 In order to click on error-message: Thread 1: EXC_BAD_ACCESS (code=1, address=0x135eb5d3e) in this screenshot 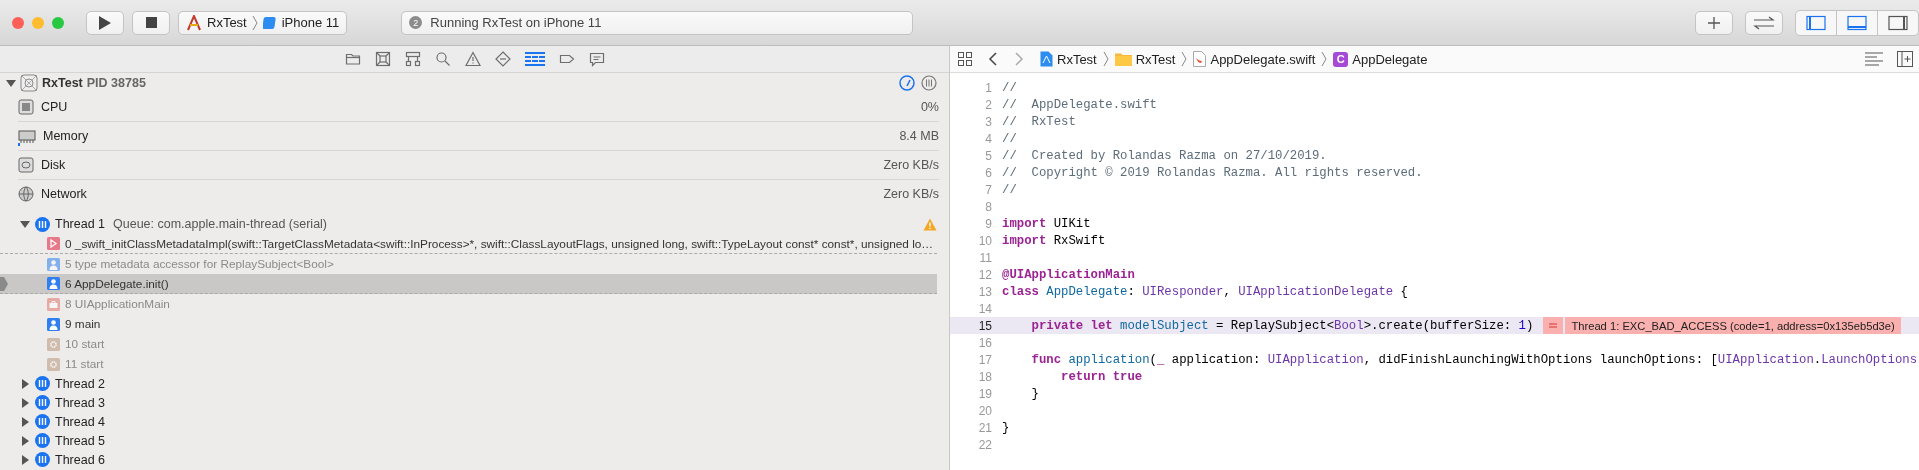, I will do `click(1733, 325)`.